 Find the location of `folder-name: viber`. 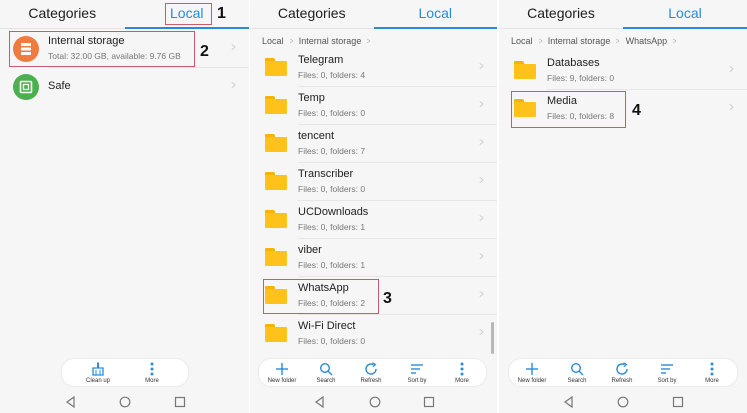

folder-name: viber is located at coordinates (310, 250).